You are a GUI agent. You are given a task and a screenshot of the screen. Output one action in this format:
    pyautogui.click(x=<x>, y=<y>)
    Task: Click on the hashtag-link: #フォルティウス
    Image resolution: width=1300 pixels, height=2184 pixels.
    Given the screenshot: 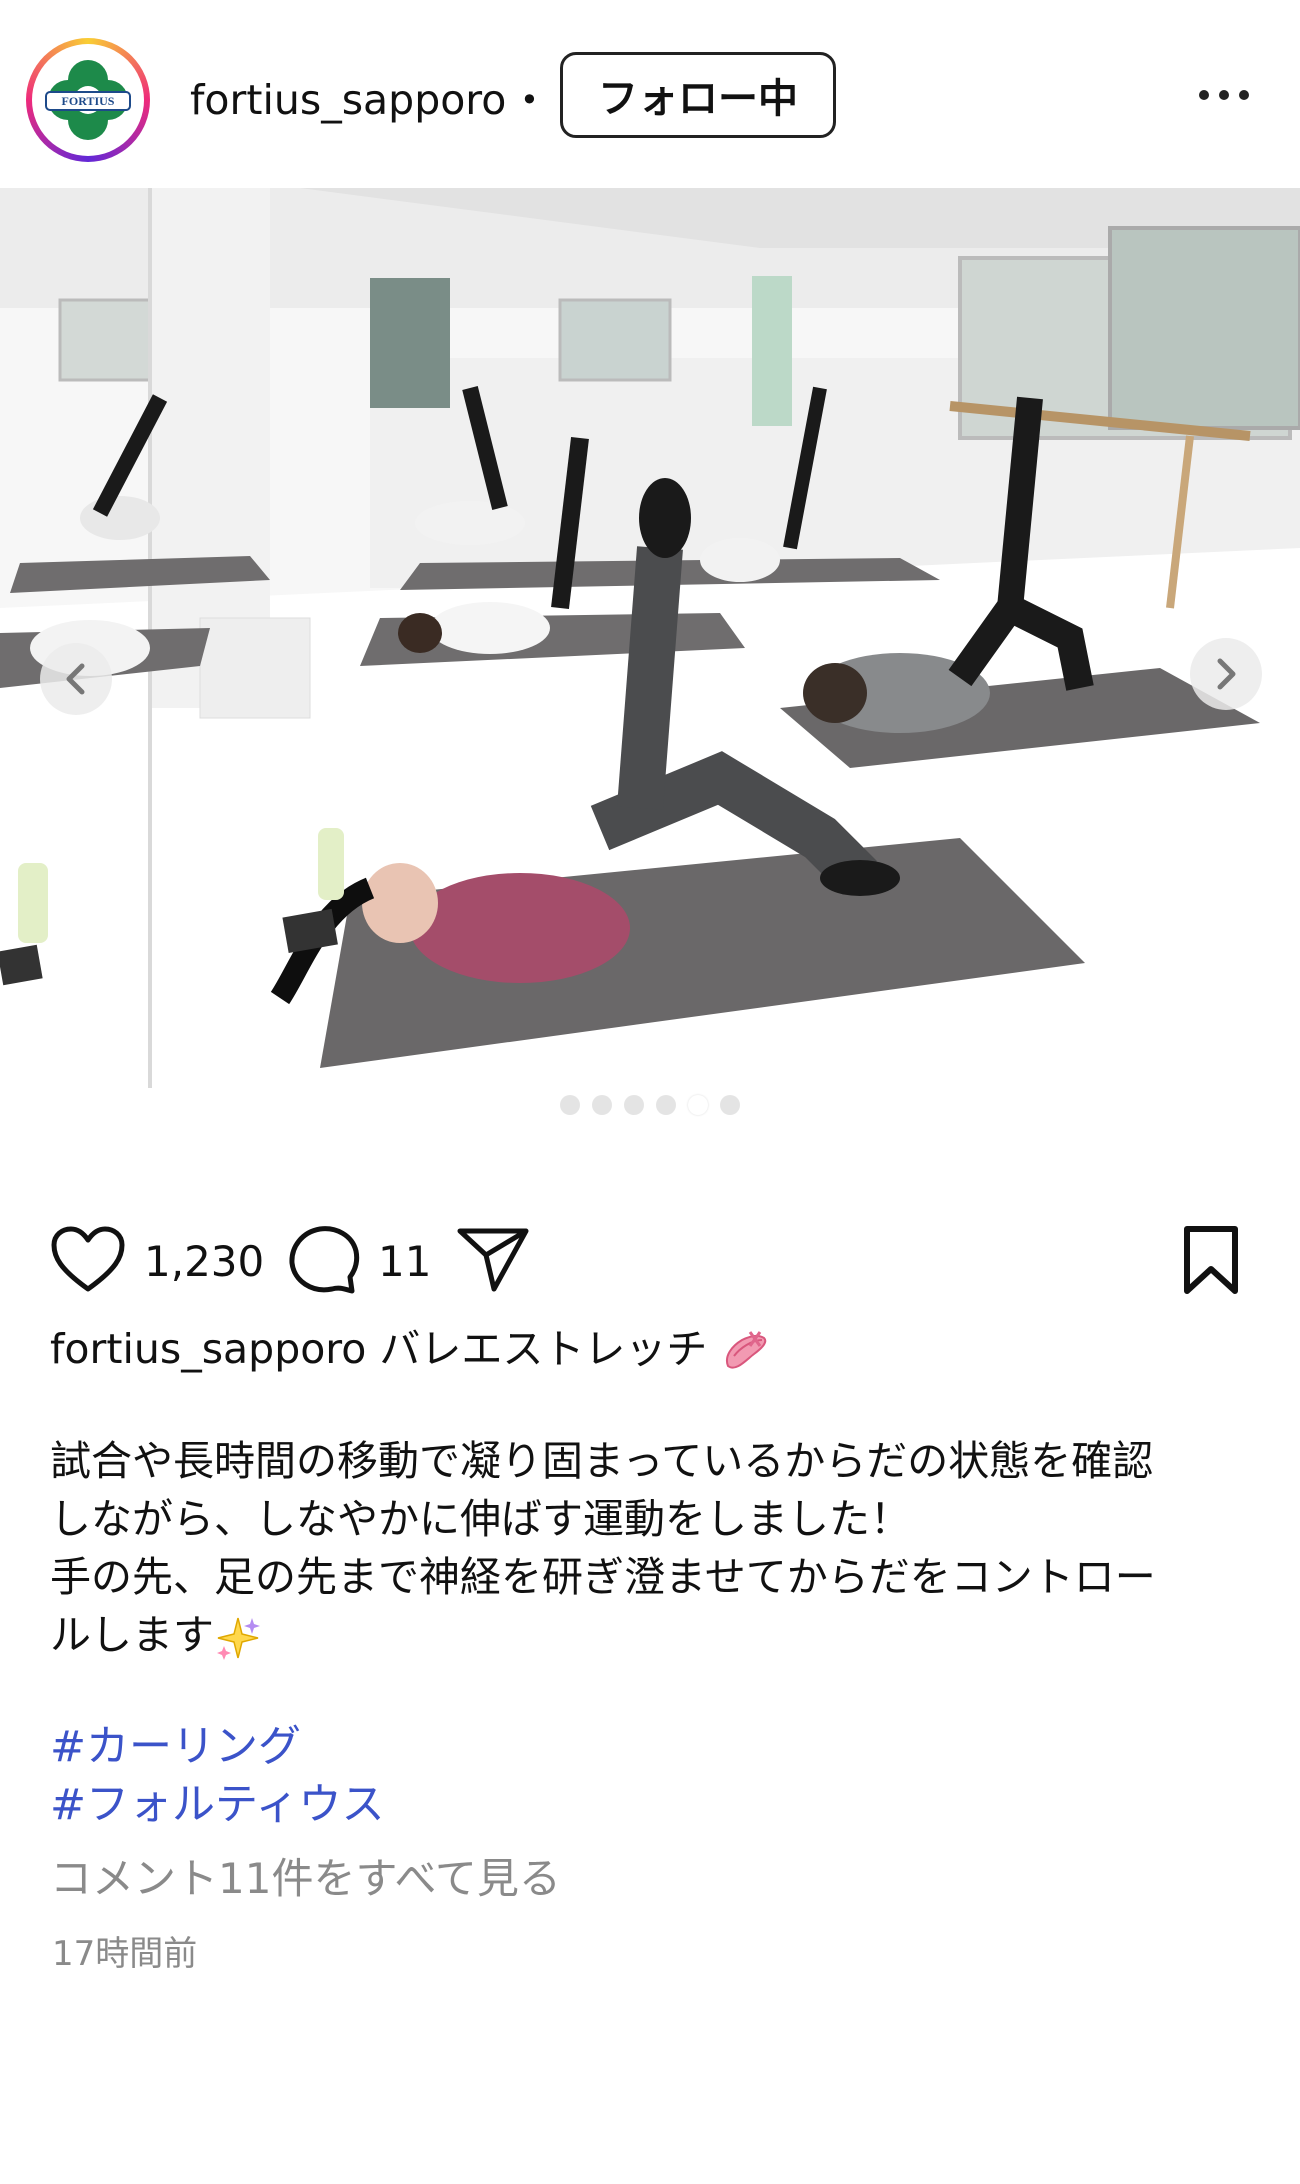 What is the action you would take?
    pyautogui.click(x=217, y=1805)
    